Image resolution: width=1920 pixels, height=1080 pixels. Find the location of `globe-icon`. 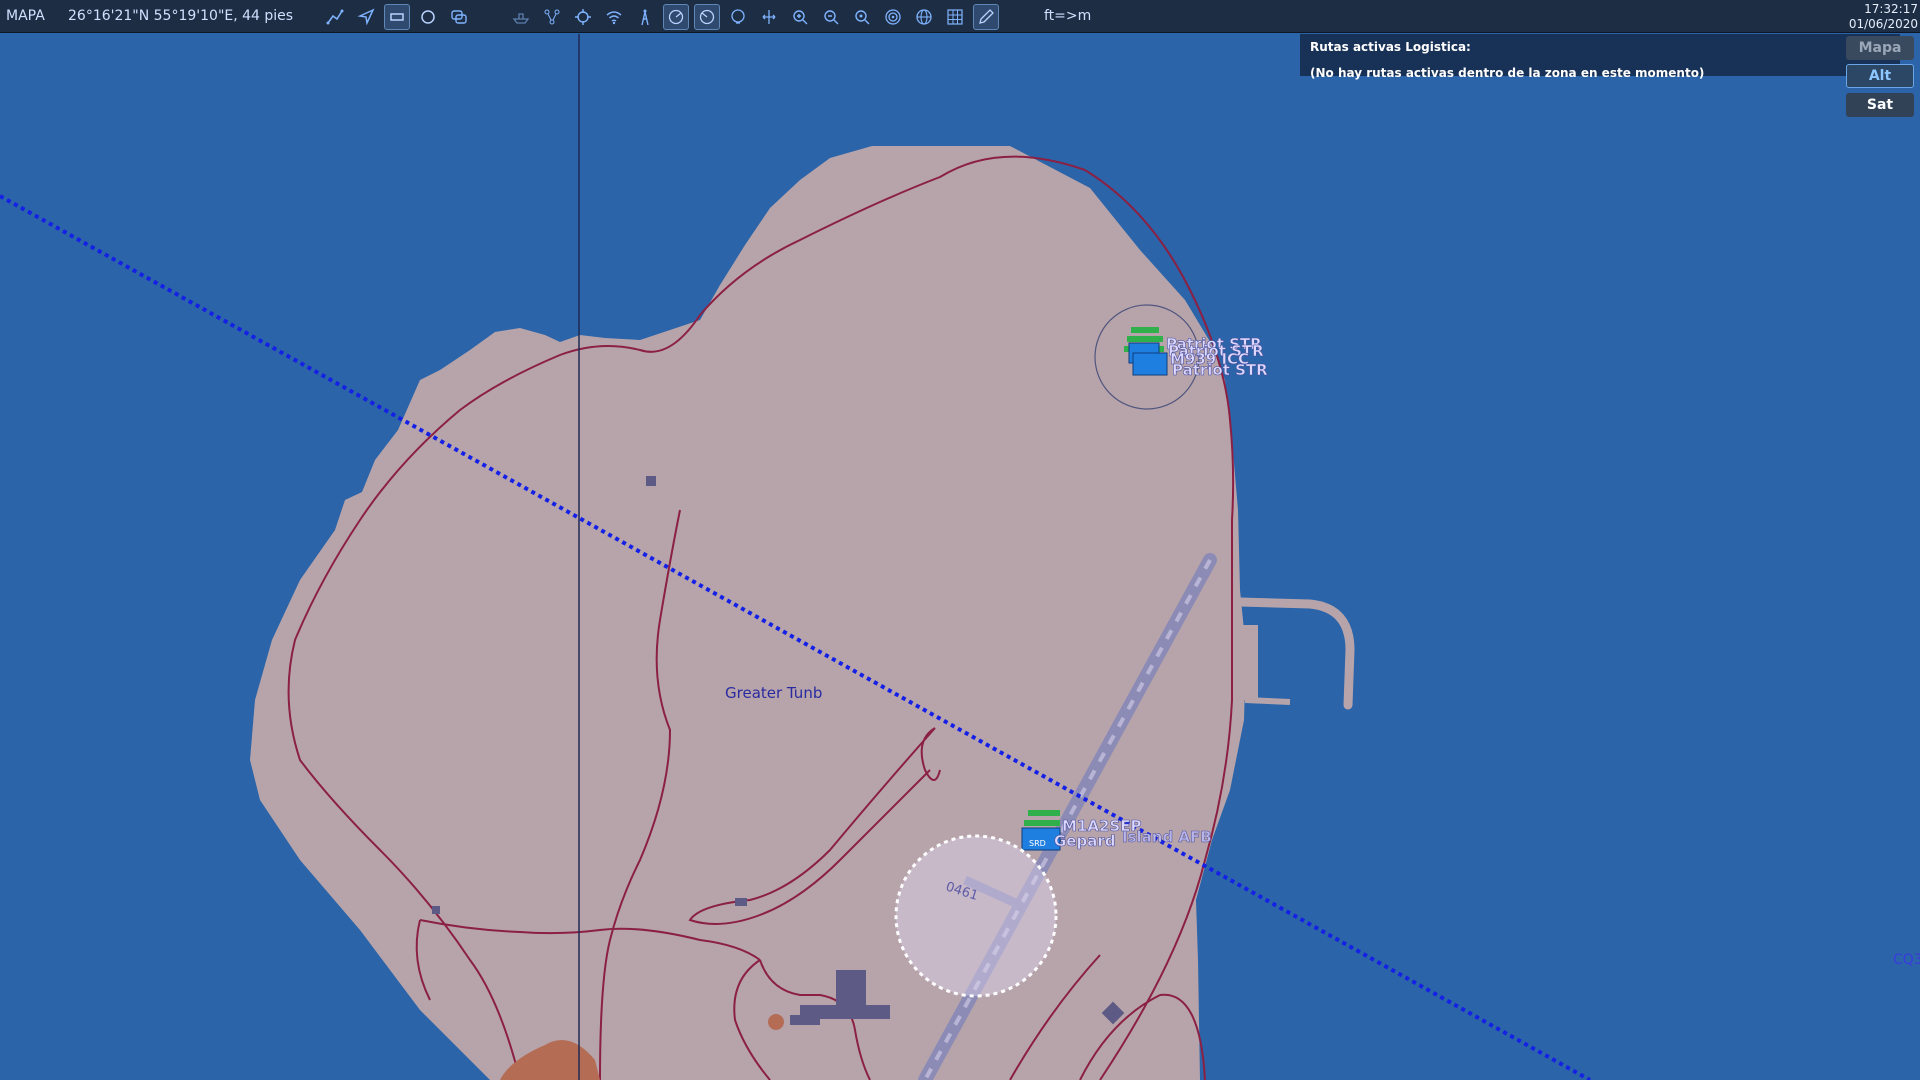

globe-icon is located at coordinates (924, 17).